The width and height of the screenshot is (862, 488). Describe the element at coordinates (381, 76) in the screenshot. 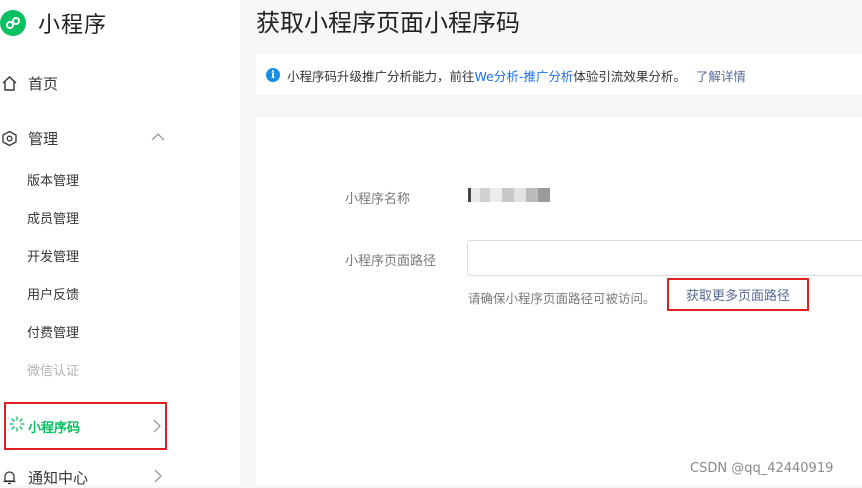

I see `notice-text-before: 小程序码升级推广分析能力，前往` at that location.